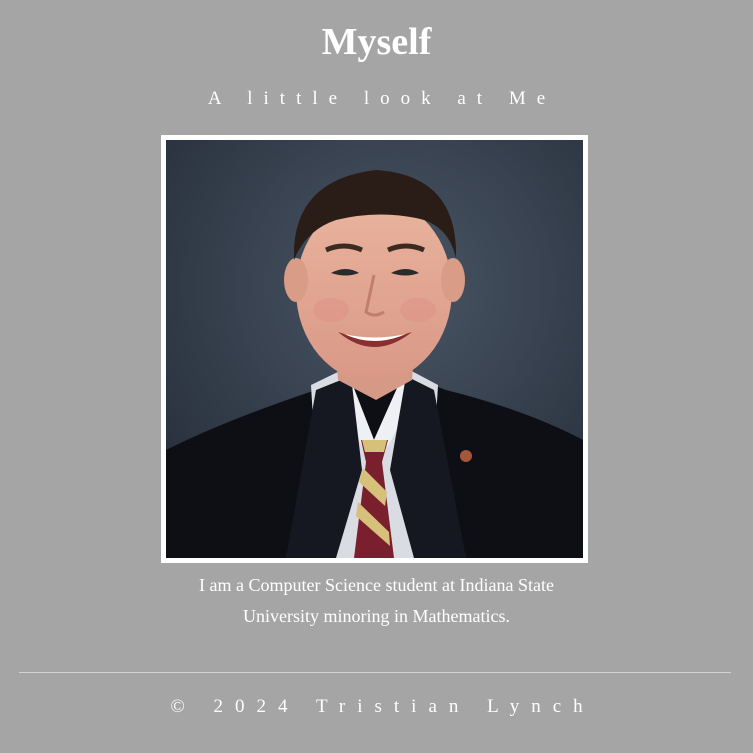  I want to click on page-subtitle: A little look at Me, so click(382, 98).